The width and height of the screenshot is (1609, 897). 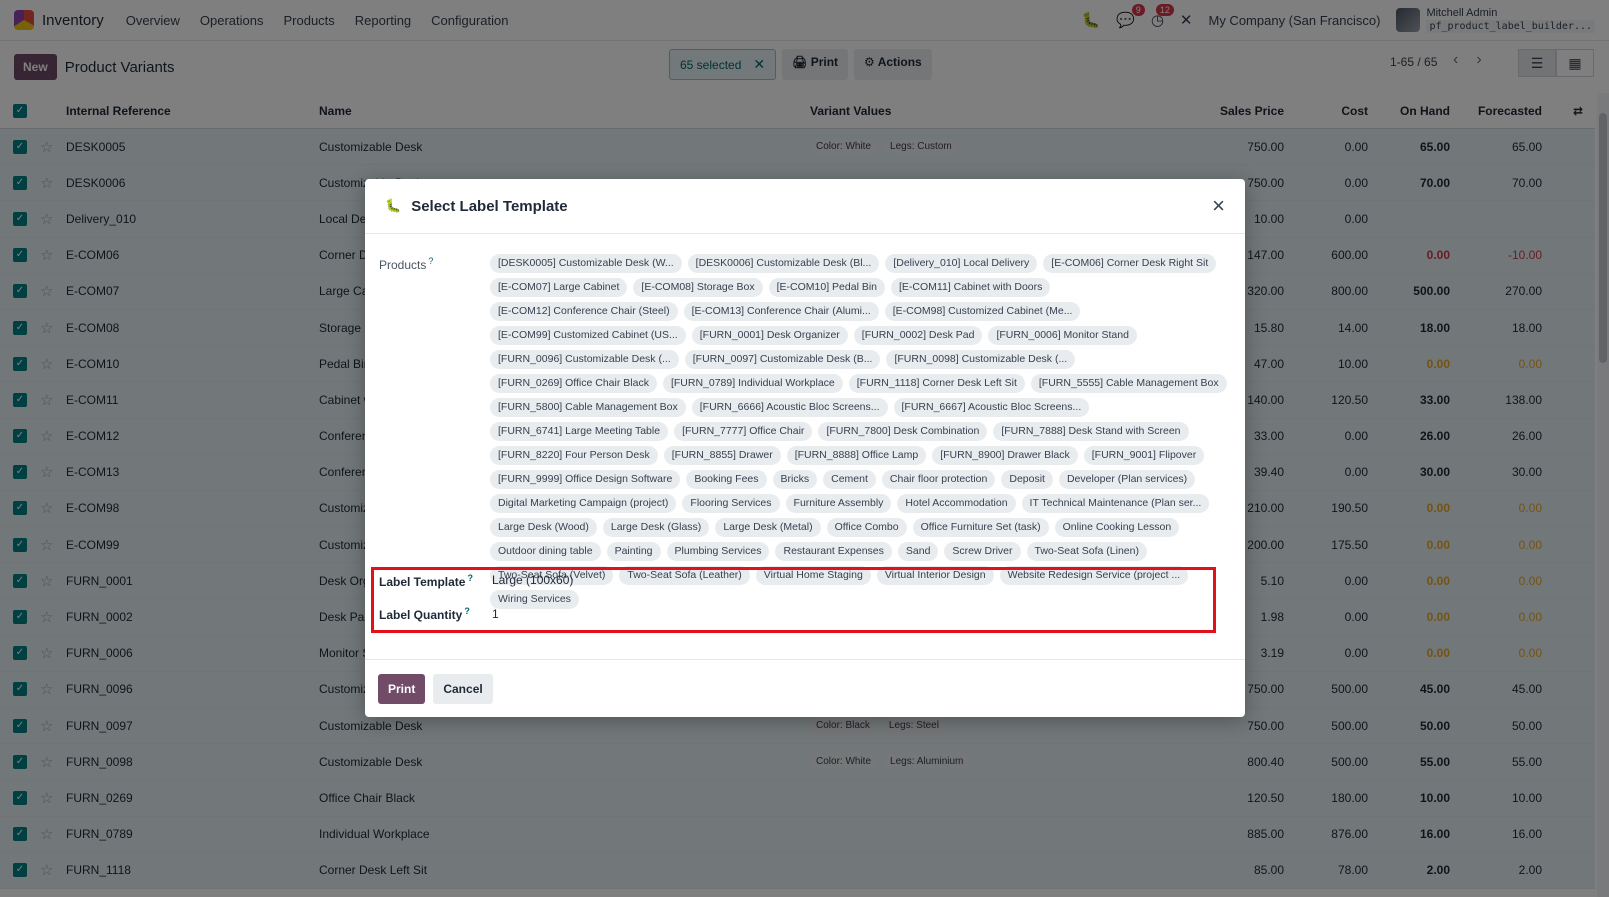 I want to click on product-tag: Digital Marketing Campaign (project), so click(x=583, y=503).